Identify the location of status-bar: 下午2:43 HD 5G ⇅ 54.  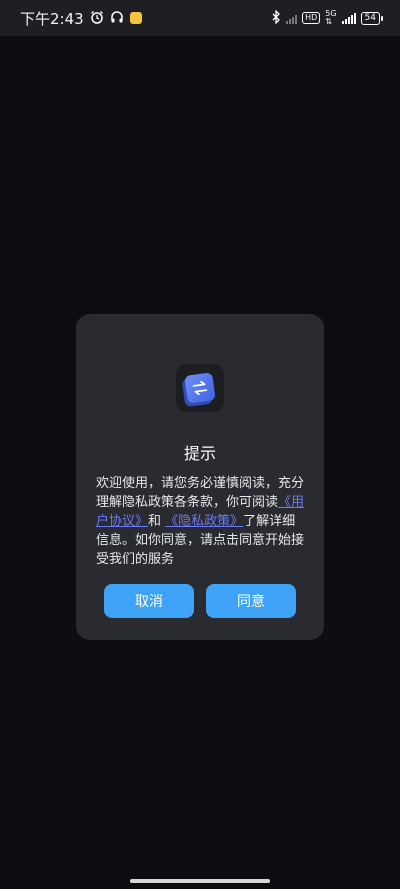
(200, 18).